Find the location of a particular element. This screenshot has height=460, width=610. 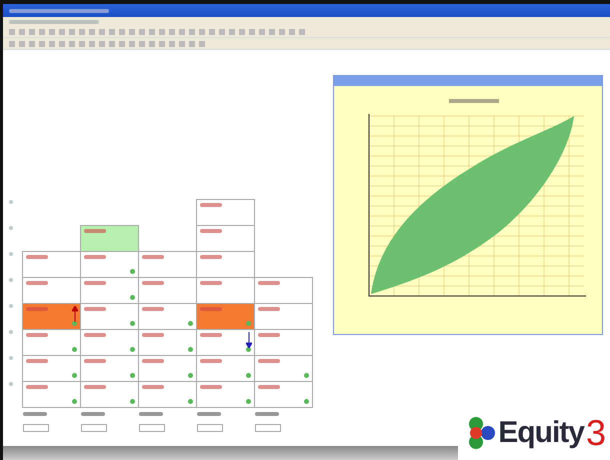

logo-digit: 3 is located at coordinates (596, 433).